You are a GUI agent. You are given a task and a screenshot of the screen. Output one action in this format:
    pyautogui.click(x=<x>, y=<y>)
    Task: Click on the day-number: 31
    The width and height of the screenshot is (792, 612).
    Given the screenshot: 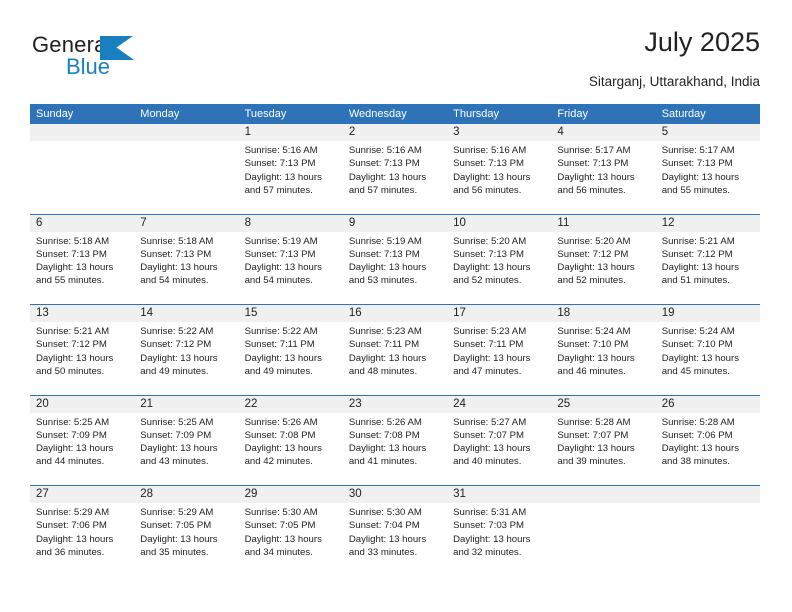 What is the action you would take?
    pyautogui.click(x=499, y=494)
    